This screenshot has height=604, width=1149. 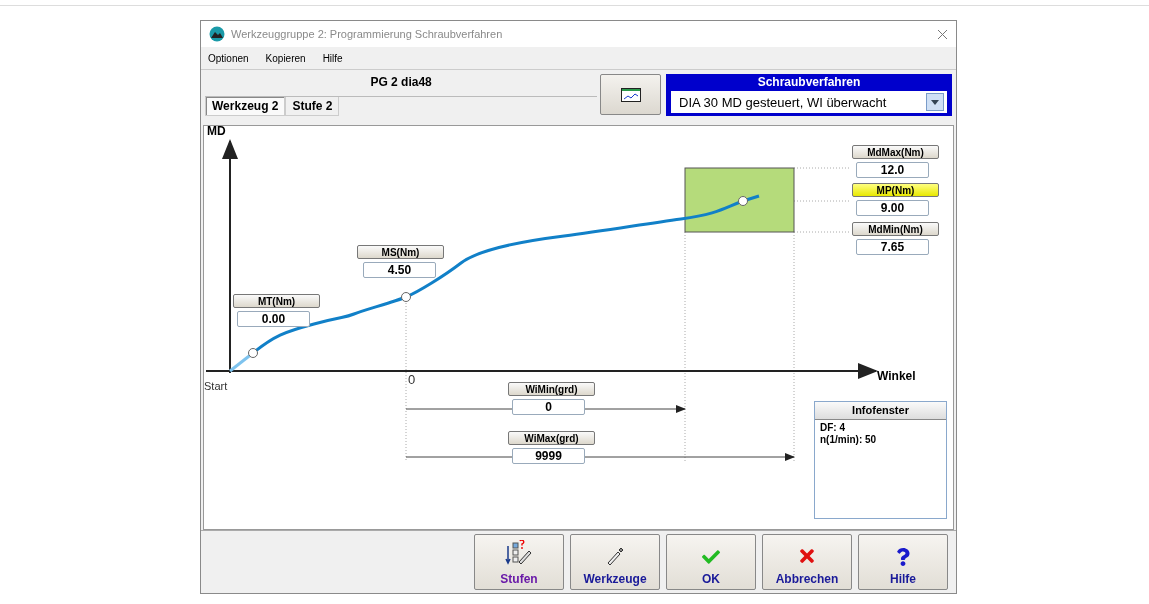 I want to click on method-dropdown: DIA 30 MD gesteuert, WI überwacht, so click(x=809, y=102).